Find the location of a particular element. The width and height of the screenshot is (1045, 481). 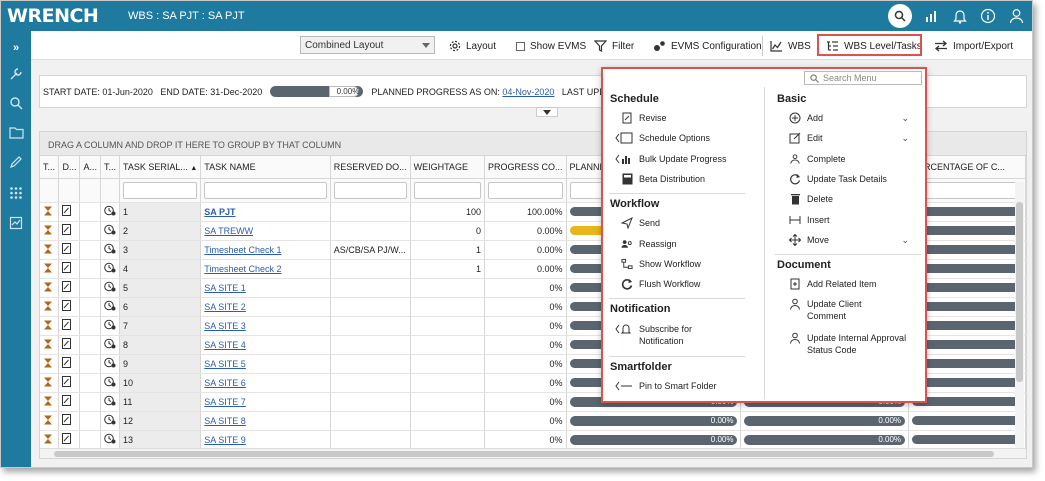

pencil-icon is located at coordinates (16, 162).